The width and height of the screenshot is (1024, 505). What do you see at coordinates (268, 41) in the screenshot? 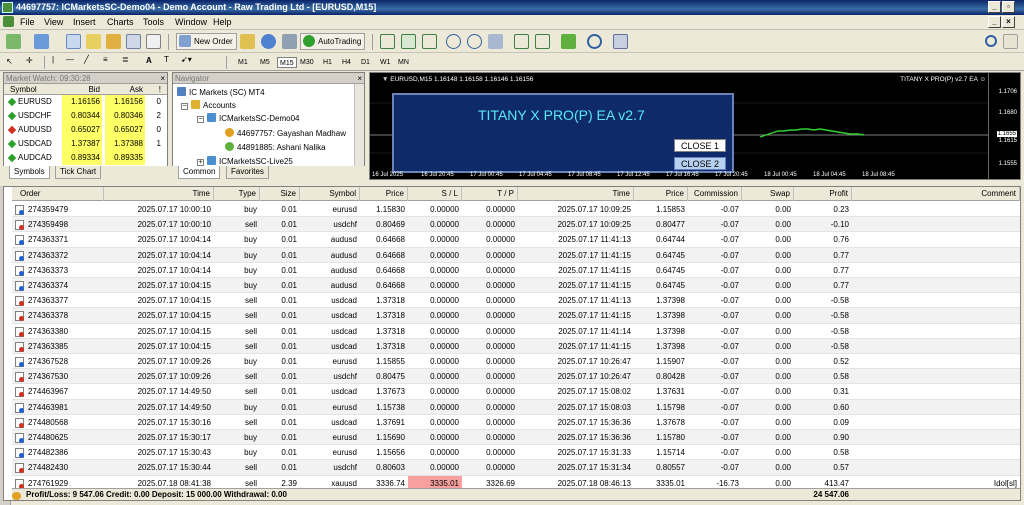
I see `signals-icon` at bounding box center [268, 41].